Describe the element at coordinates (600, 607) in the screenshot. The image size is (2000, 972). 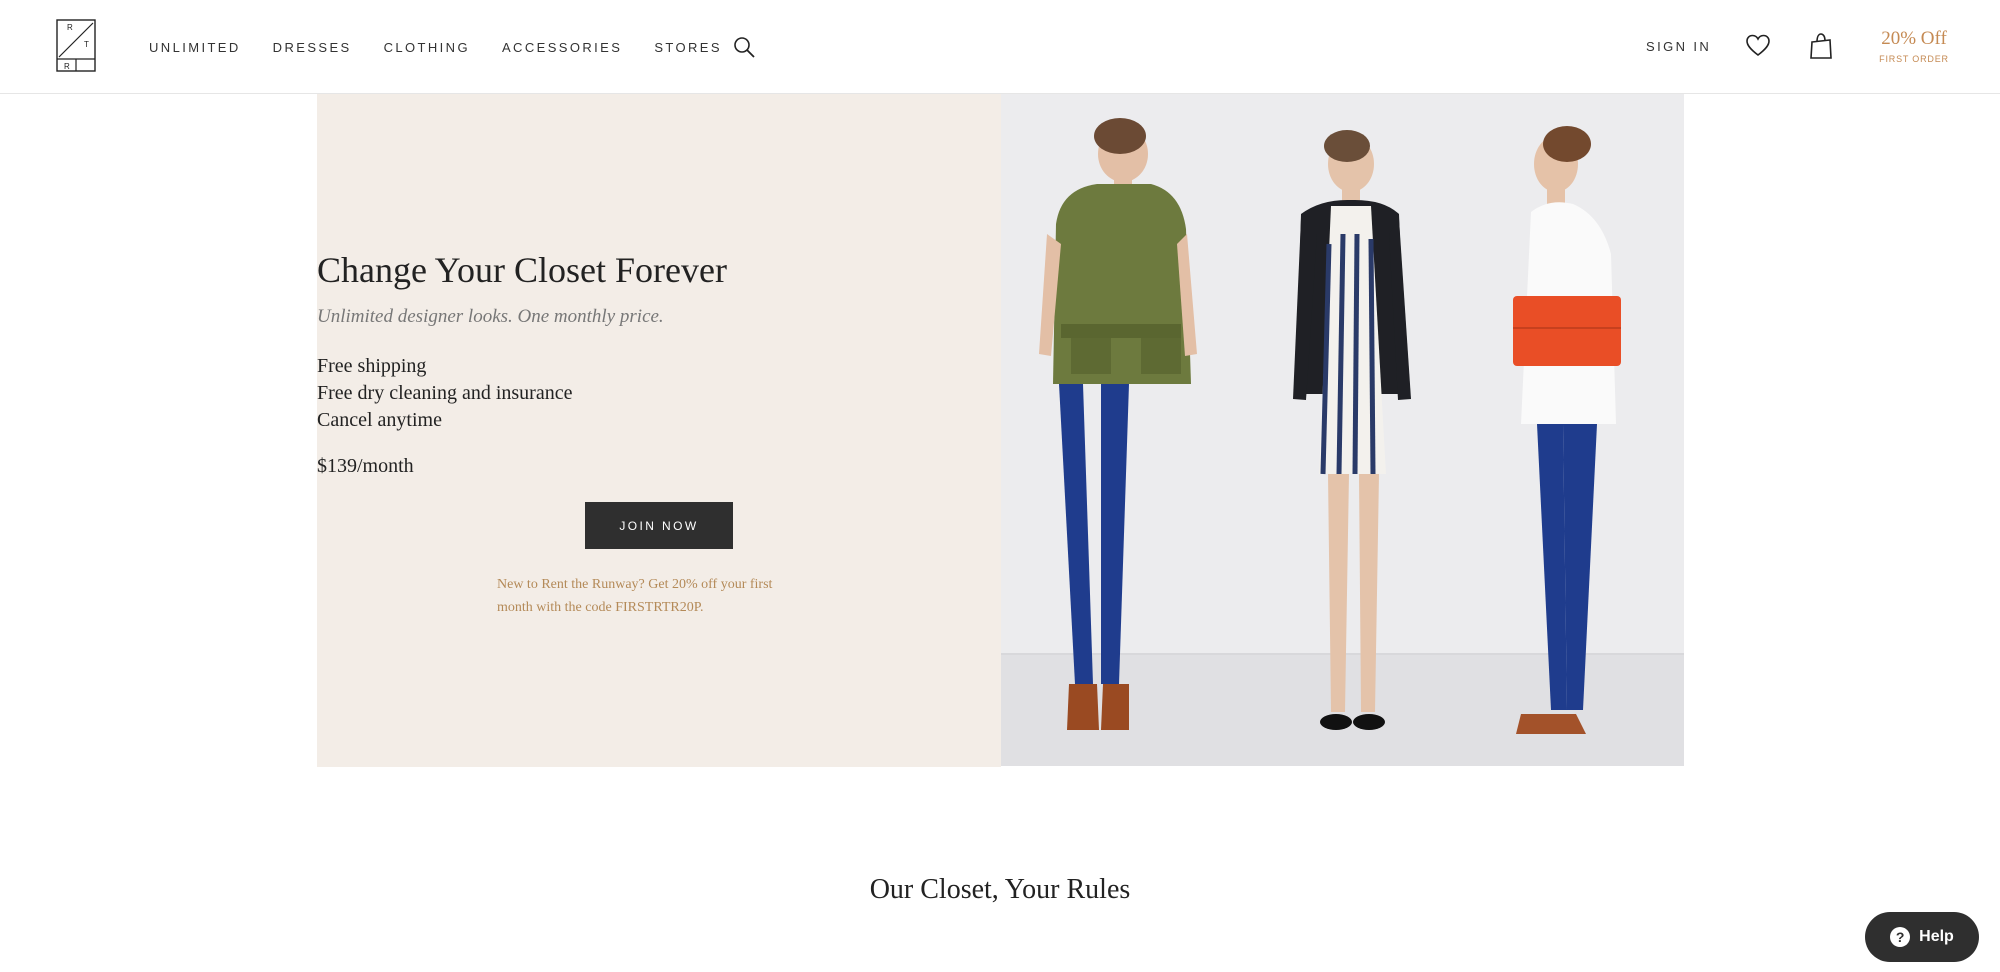
I see `promo-code-line-2: month with the code FIRSTRTR20P.` at that location.